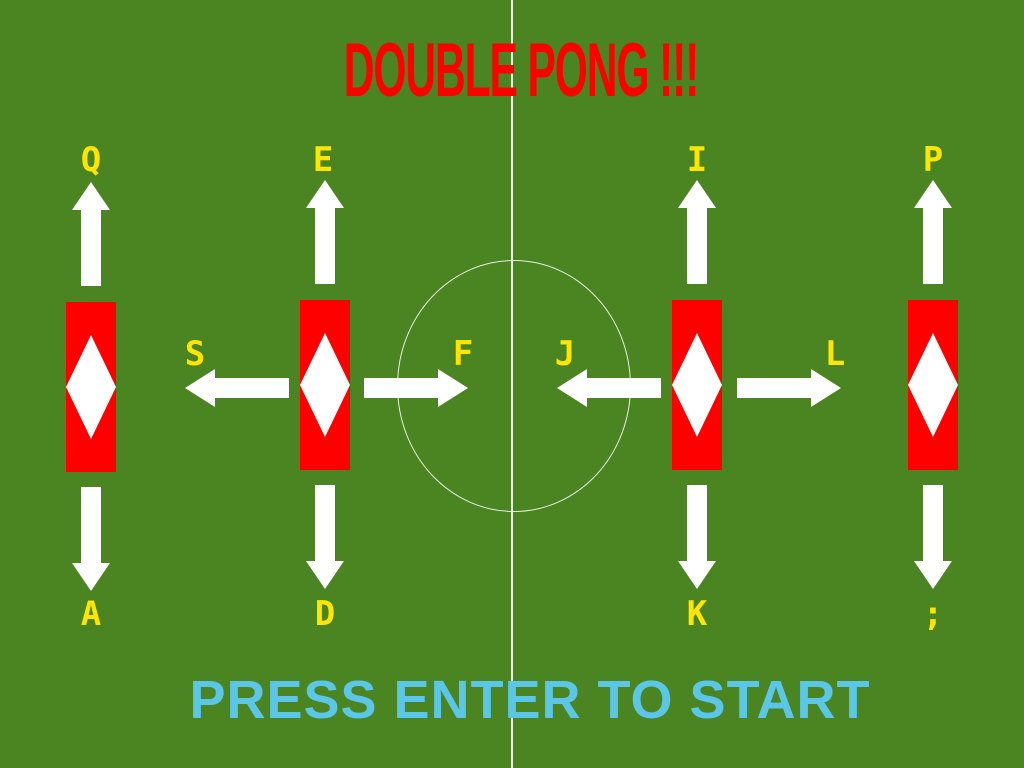 The height and width of the screenshot is (768, 1024). Describe the element at coordinates (521, 70) in the screenshot. I see `game-title: DOUBLE PONG !!!` at that location.